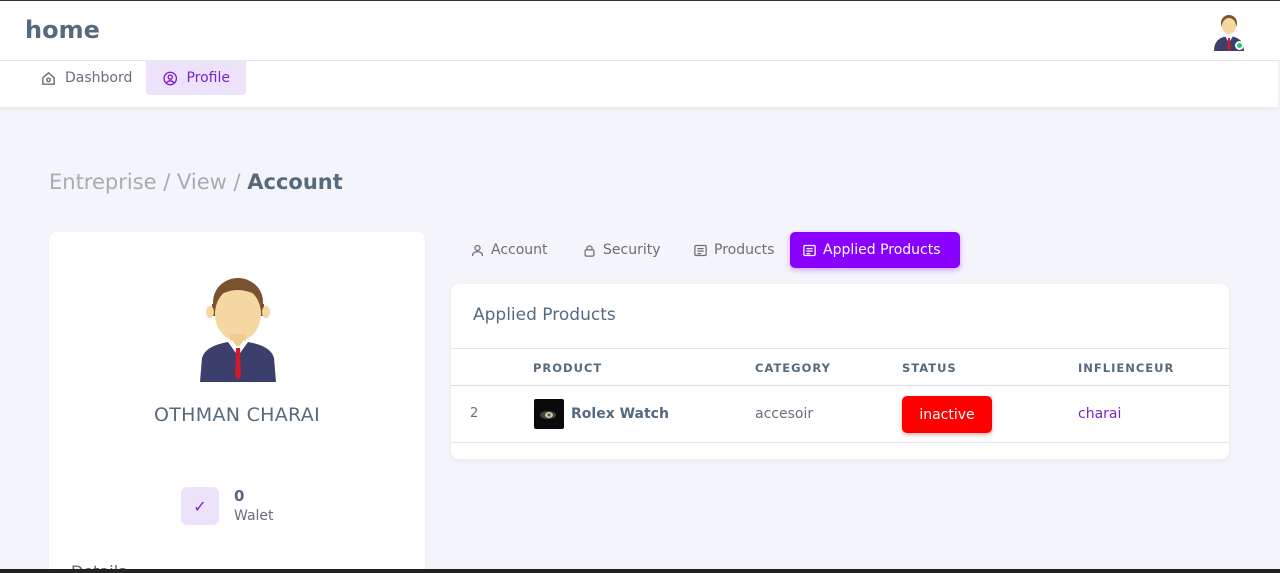 The image size is (1280, 573). Describe the element at coordinates (639, 84) in the screenshot. I see `horizontal-nav: Dashbord Profile` at that location.